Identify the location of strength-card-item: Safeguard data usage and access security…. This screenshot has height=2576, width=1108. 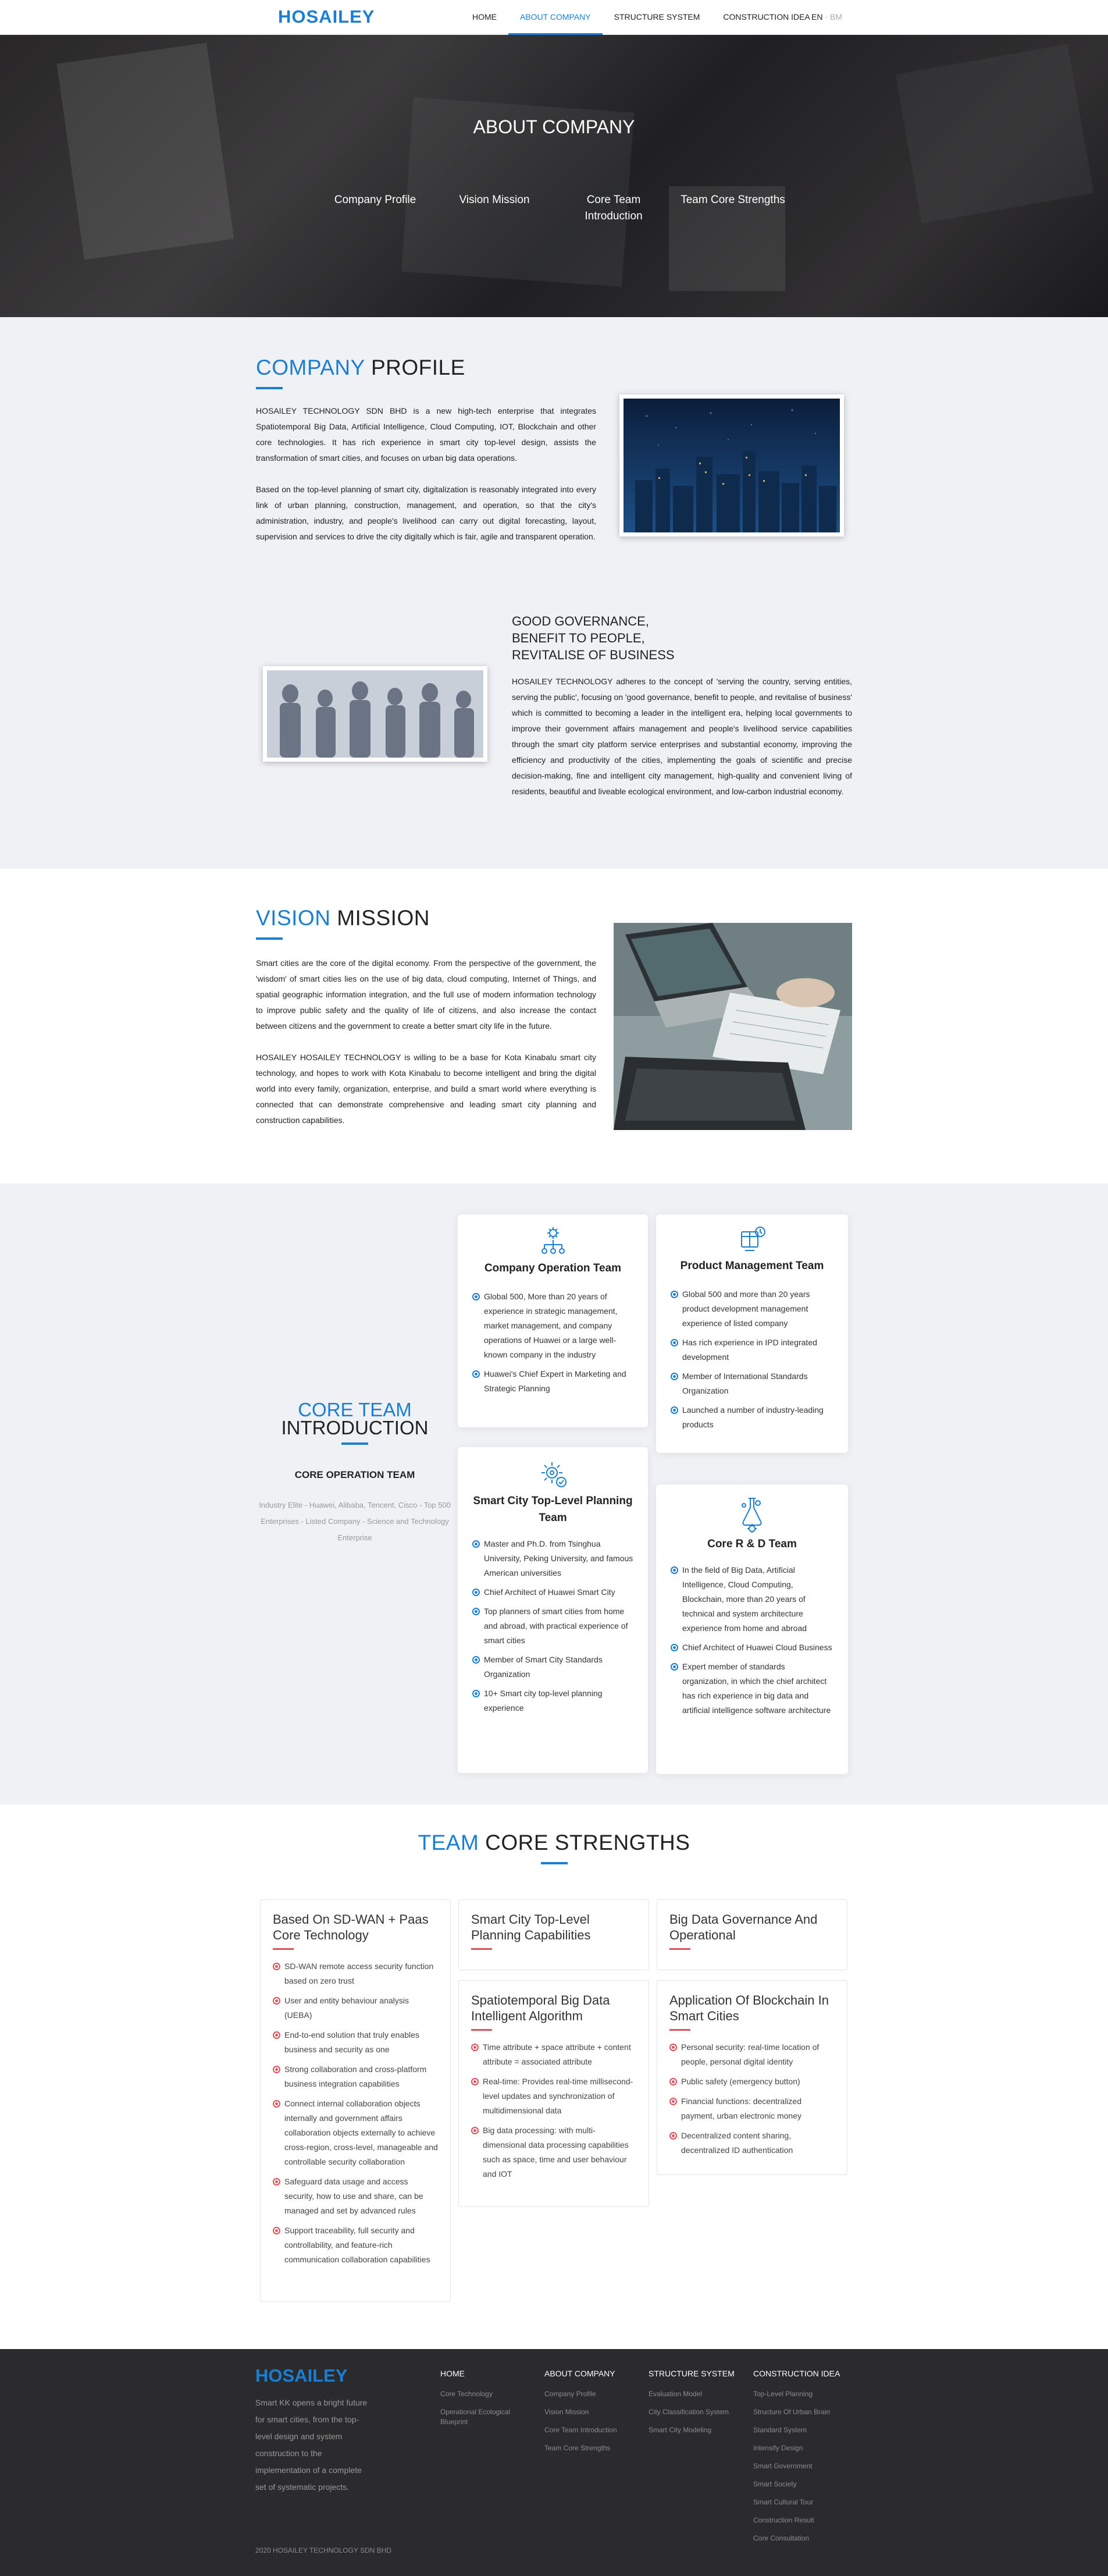
(356, 2196).